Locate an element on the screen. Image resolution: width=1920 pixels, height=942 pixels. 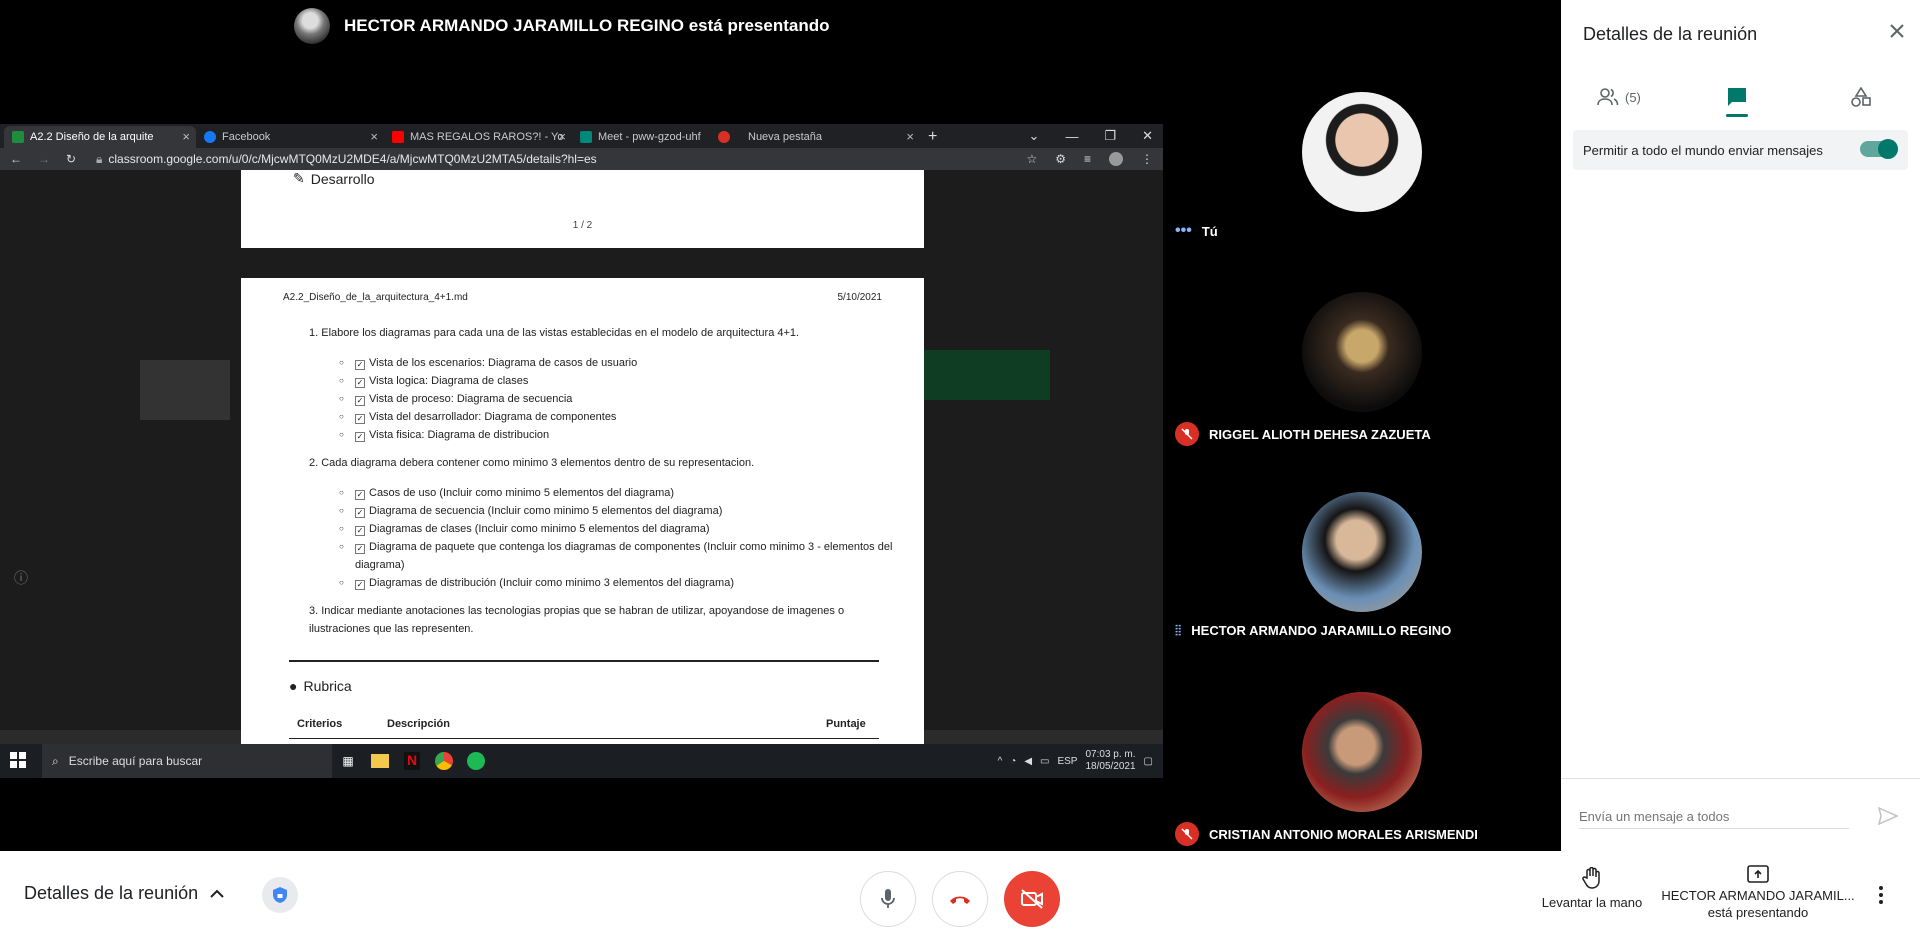
send-icon is located at coordinates (1888, 816).